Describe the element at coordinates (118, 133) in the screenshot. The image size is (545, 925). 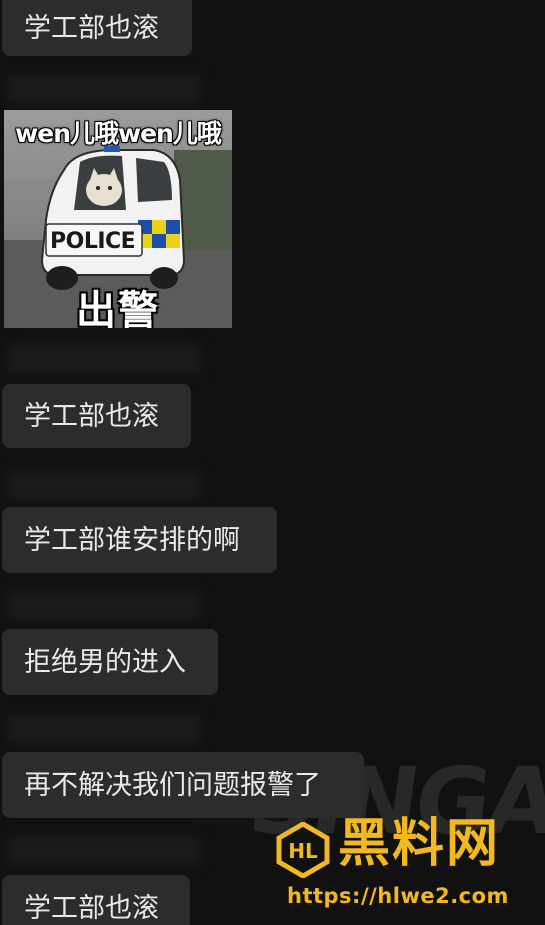
I see `sticker-top-caption: wen儿哦wen儿哦` at that location.